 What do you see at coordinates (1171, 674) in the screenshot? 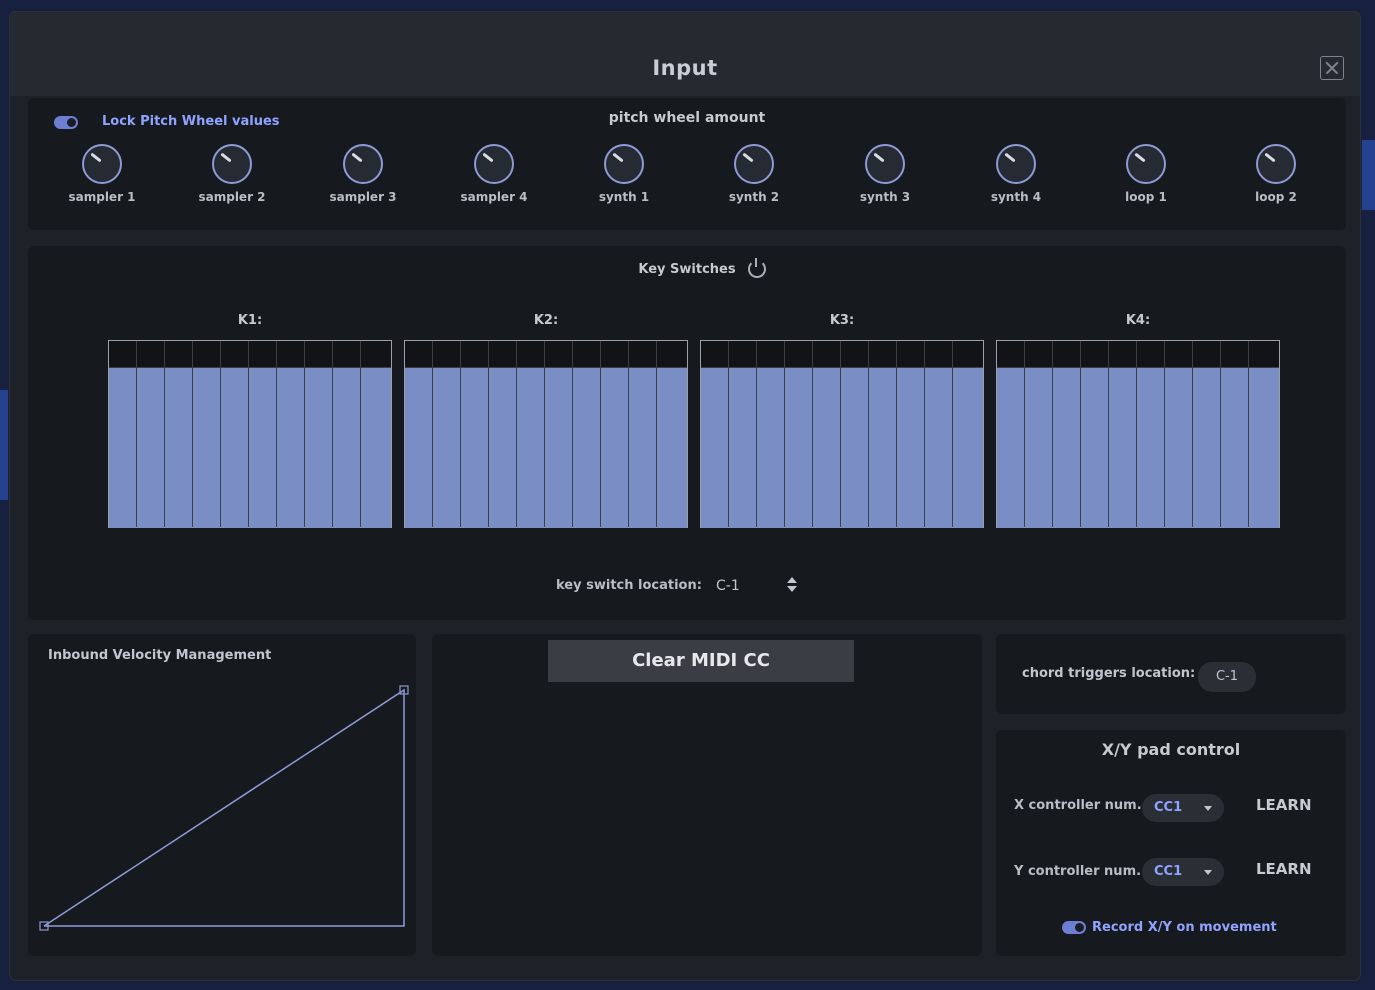
I see `chord-triggers-panel: chord triggers location: C-1` at bounding box center [1171, 674].